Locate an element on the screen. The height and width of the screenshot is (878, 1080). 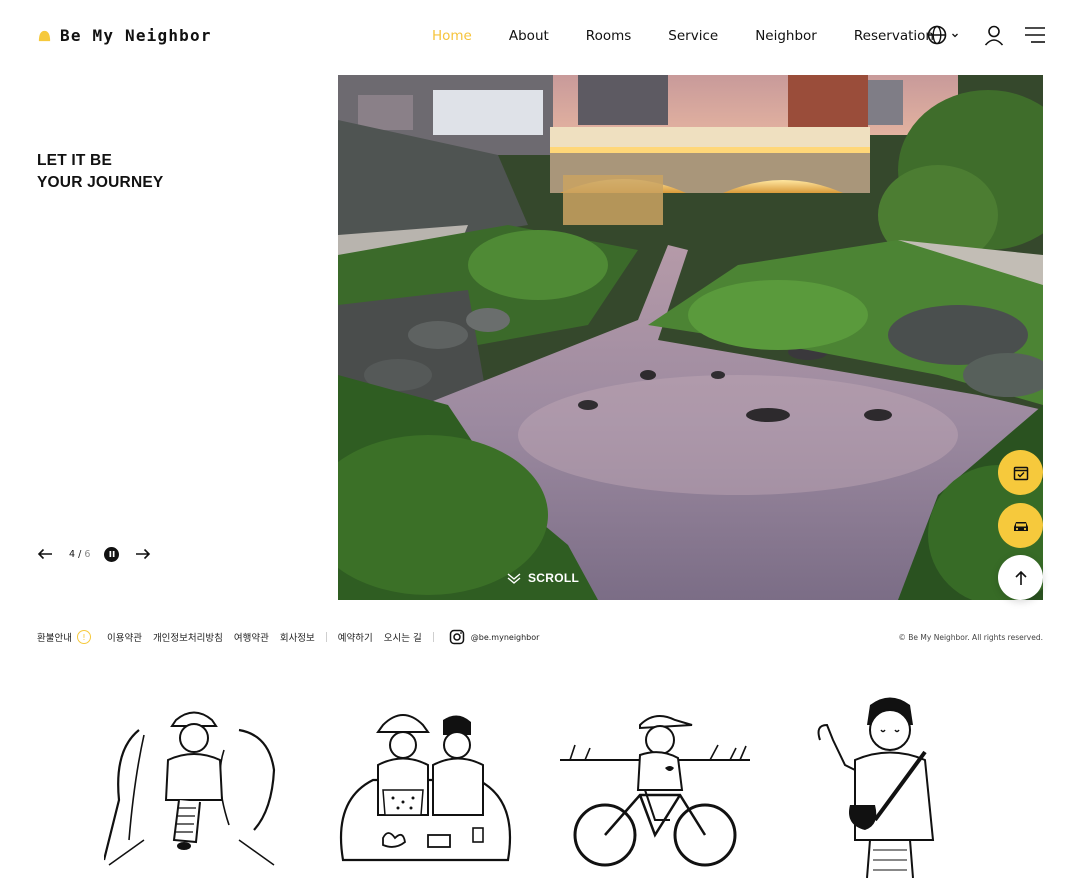
menu-button is located at coordinates (1035, 35).